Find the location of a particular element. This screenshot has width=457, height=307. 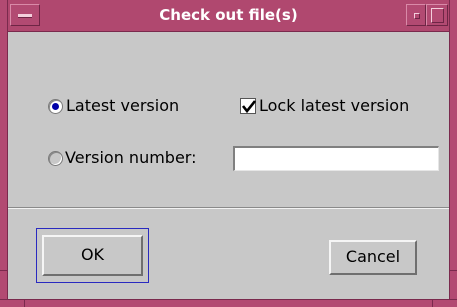

version-number-radio is located at coordinates (55, 158).